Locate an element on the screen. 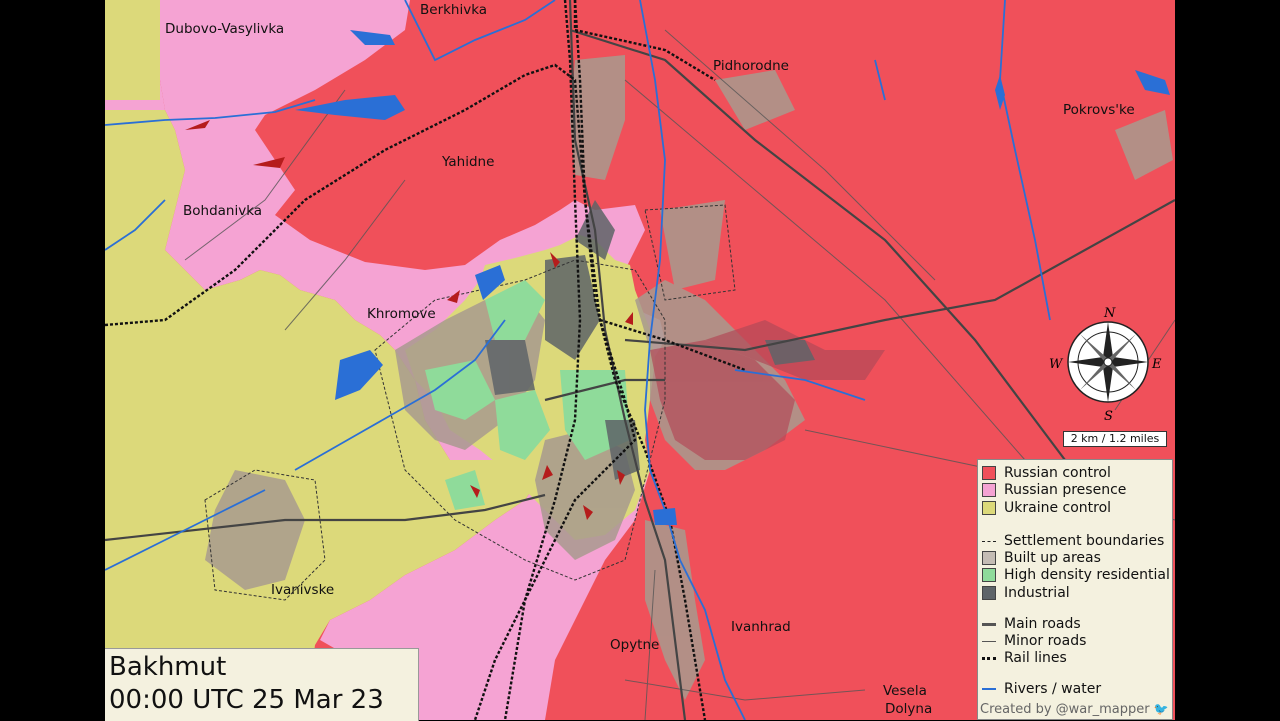  twitter-bird-icon: 🐦 is located at coordinates (1161, 709).